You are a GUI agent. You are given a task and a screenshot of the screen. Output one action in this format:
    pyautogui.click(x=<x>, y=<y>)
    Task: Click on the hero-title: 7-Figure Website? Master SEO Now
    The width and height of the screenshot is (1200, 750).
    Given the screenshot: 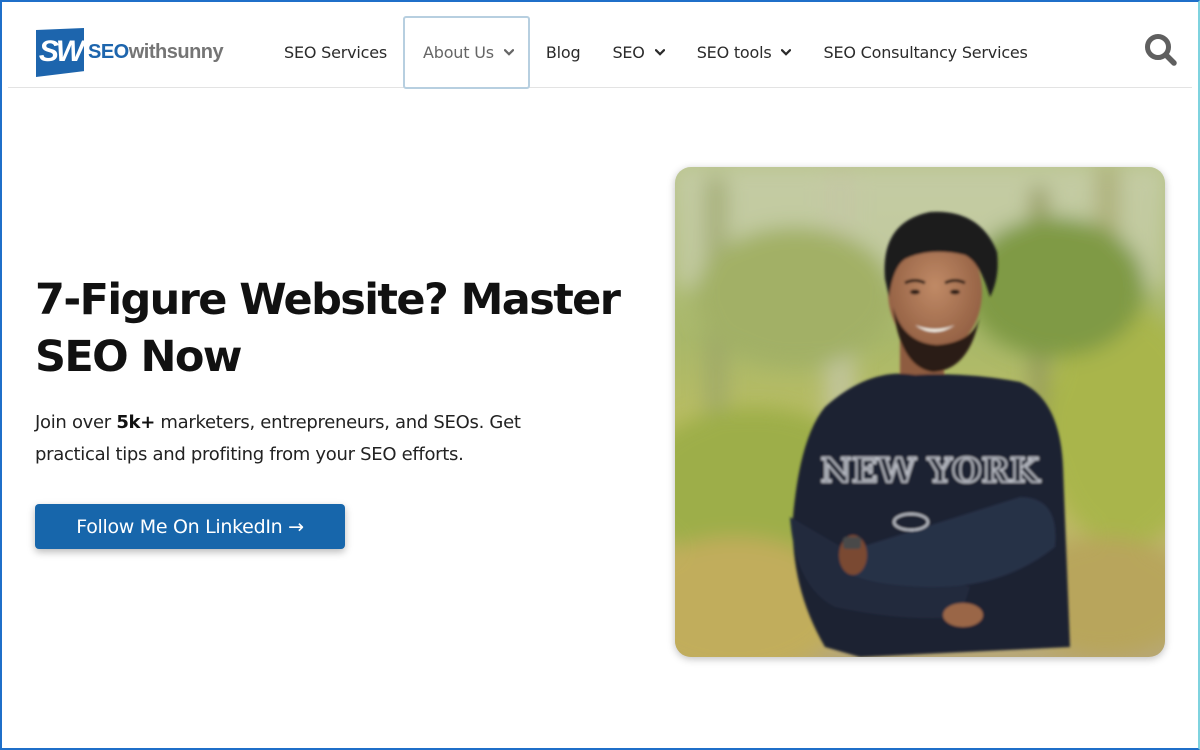 What is the action you would take?
    pyautogui.click(x=335, y=329)
    